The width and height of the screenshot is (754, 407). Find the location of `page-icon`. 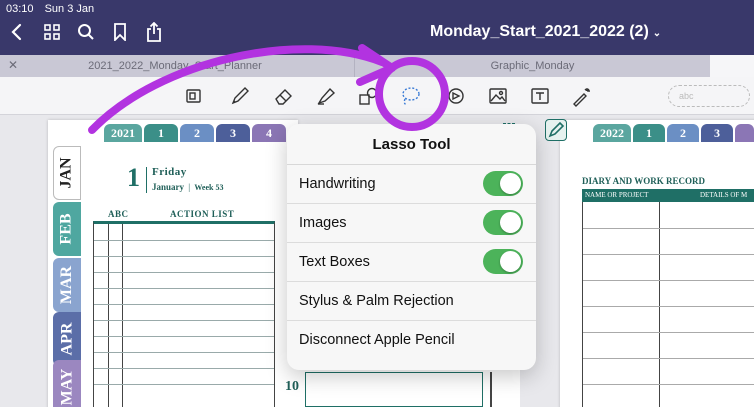

page-icon is located at coordinates (194, 96).